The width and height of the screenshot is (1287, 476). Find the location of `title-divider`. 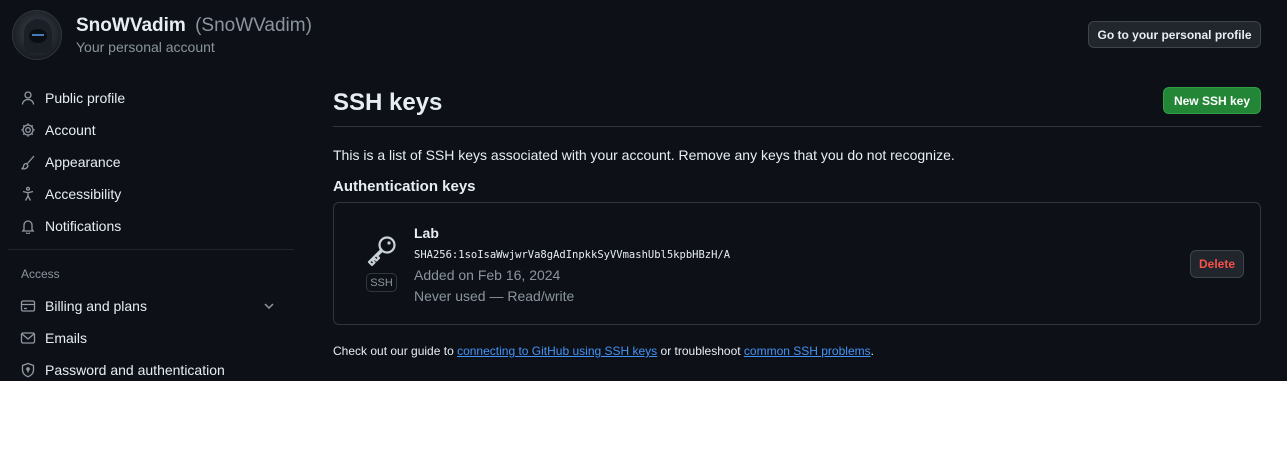

title-divider is located at coordinates (797, 126).